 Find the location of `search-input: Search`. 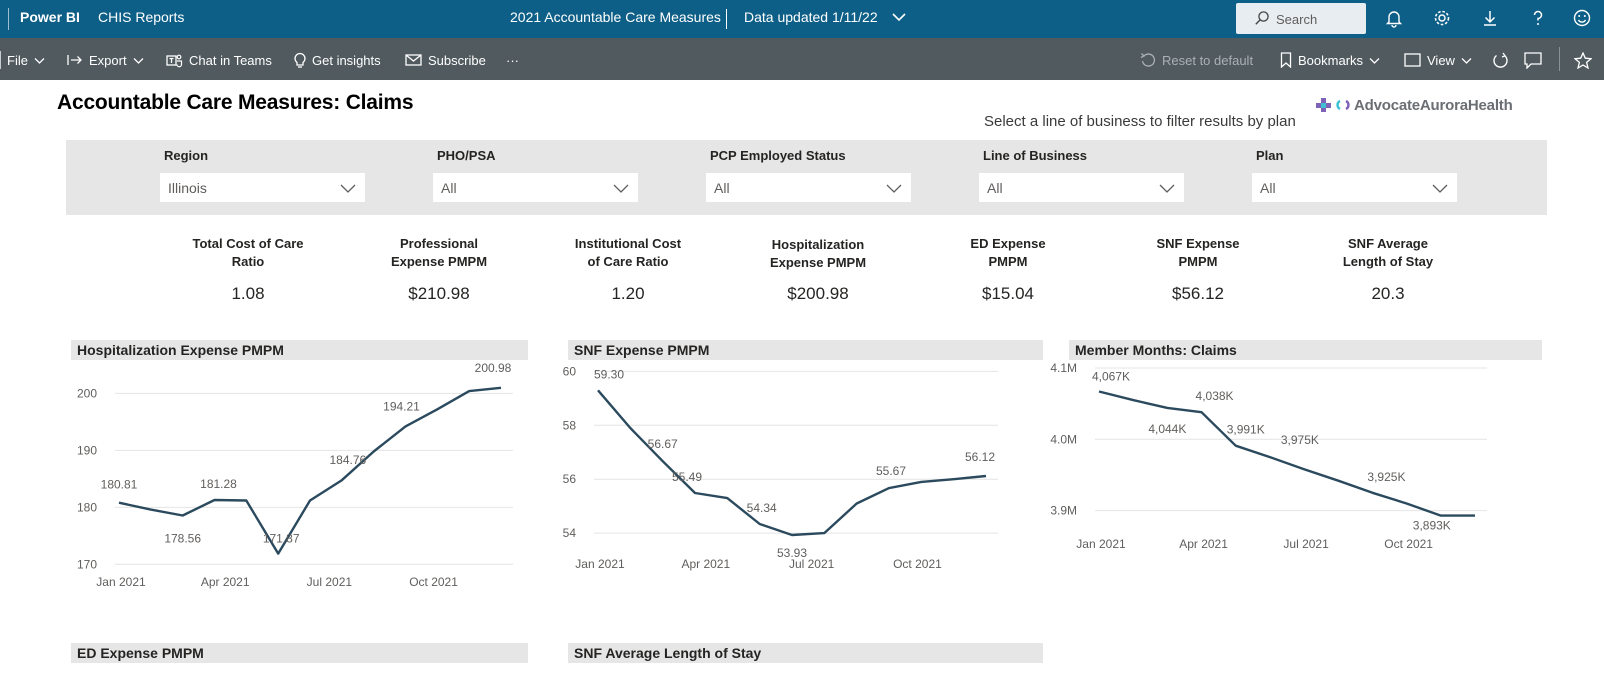

search-input: Search is located at coordinates (1301, 18).